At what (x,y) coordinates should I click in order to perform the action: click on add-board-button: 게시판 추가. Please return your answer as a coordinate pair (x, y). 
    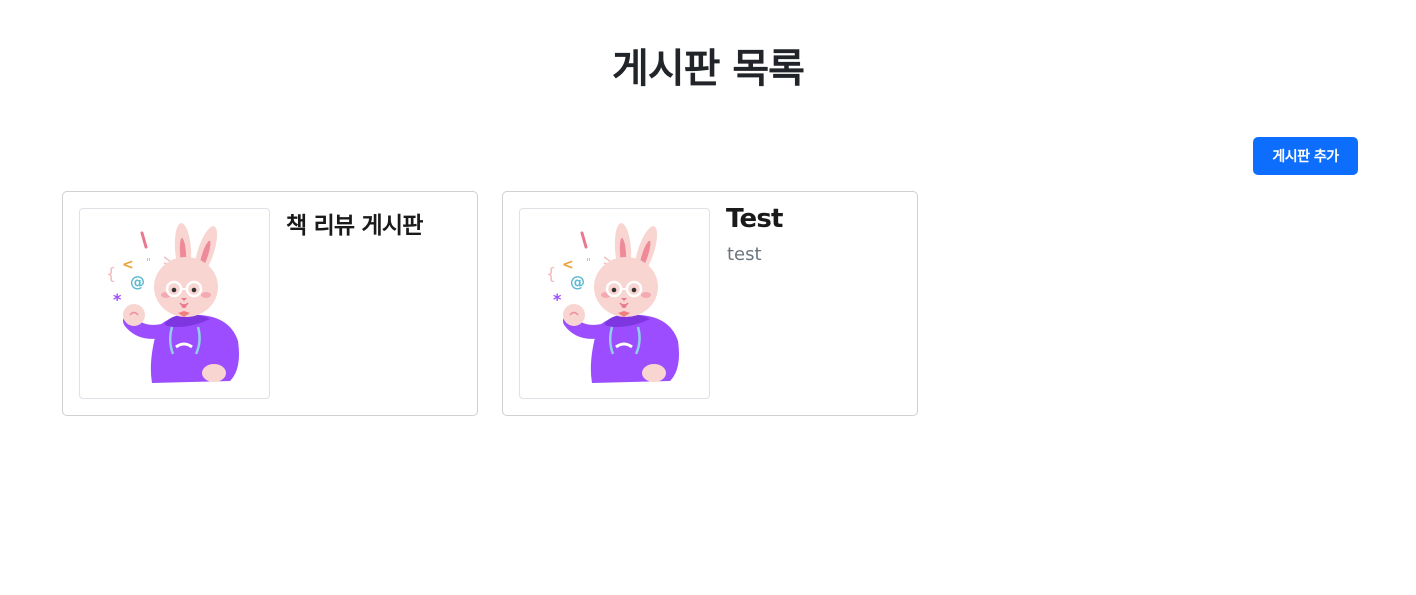
    Looking at the image, I should click on (1305, 156).